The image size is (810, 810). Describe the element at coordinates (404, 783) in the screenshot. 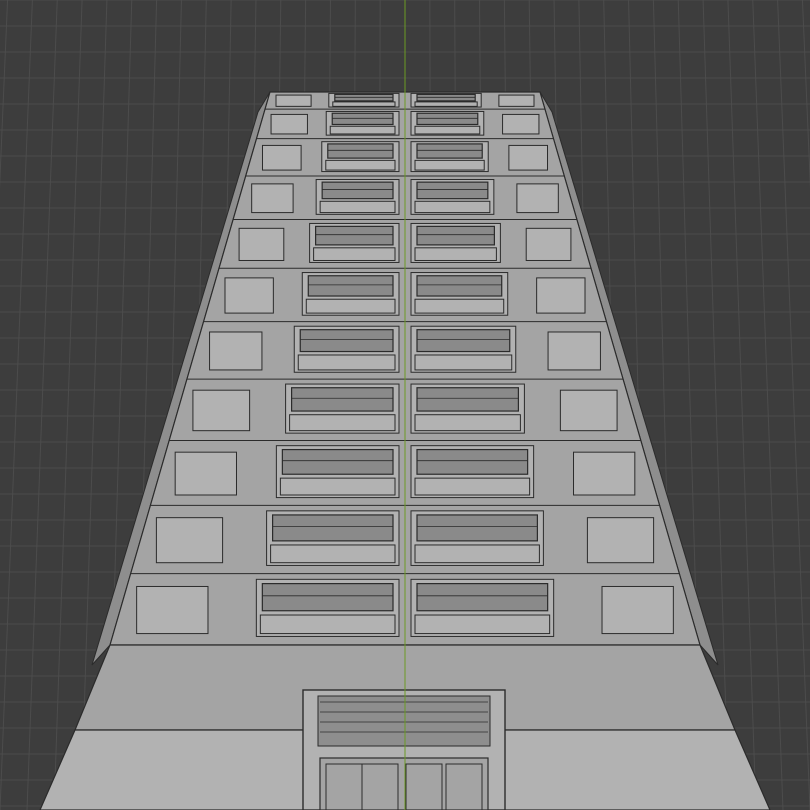

I see `entrance-door-frame` at that location.